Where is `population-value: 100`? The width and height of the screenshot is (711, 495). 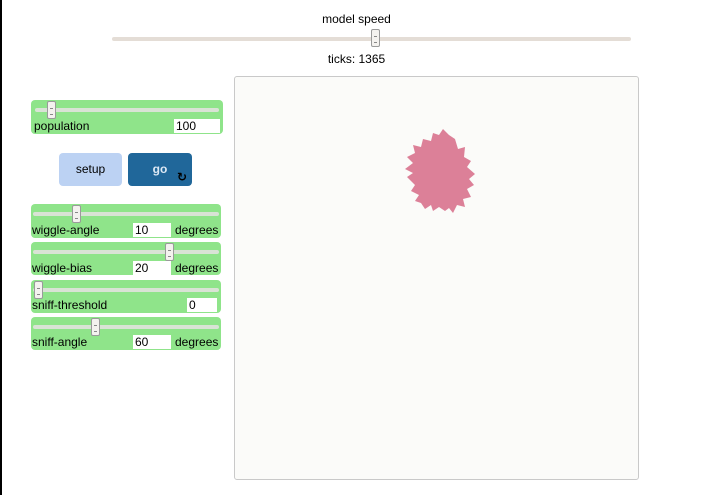
population-value: 100 is located at coordinates (197, 126).